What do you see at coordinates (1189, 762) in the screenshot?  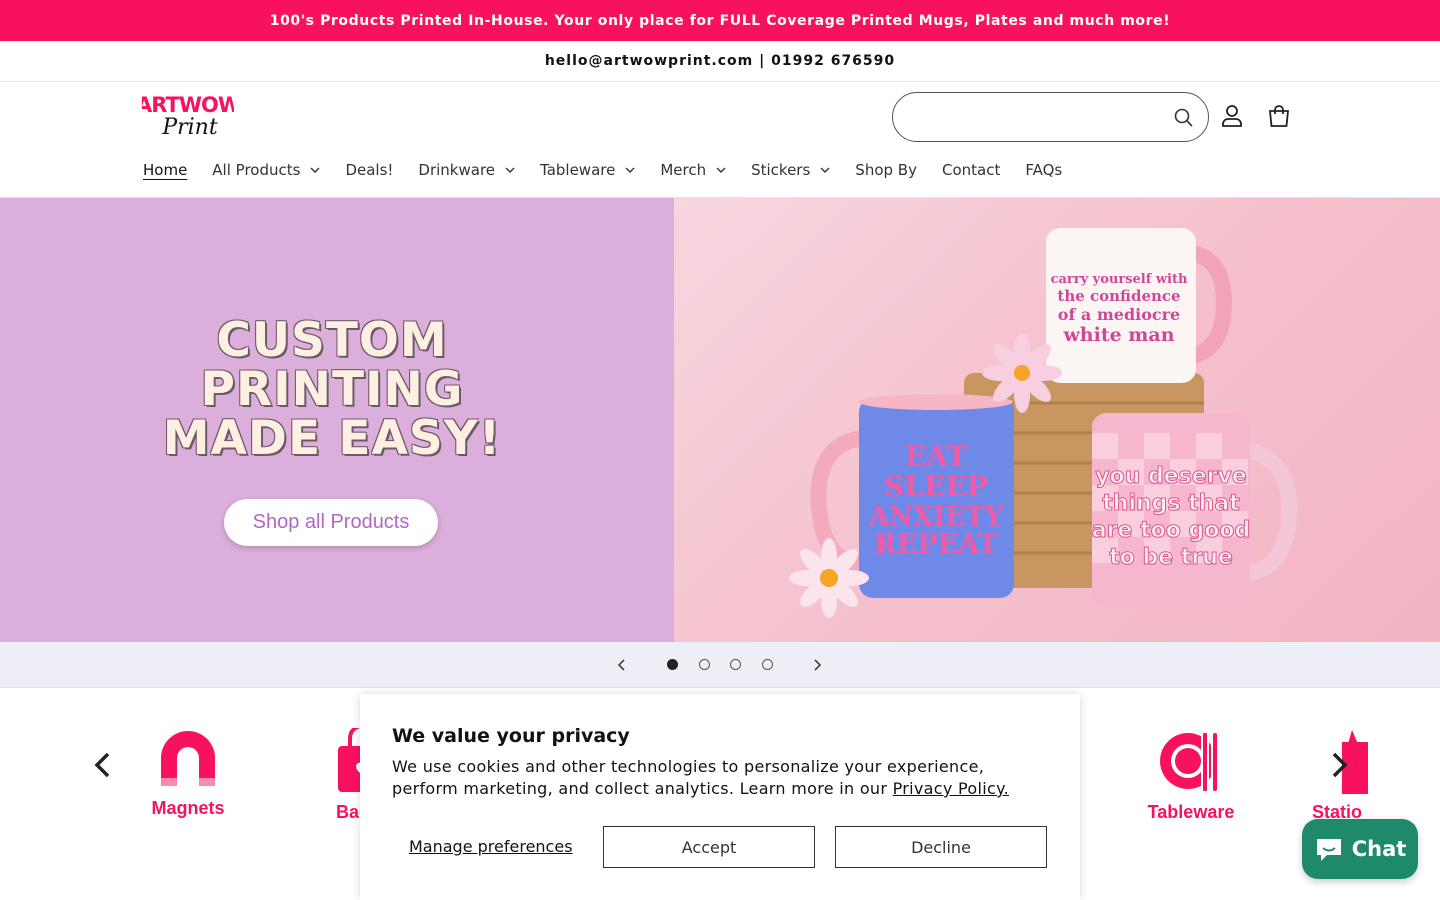 I see `tableware-icon` at bounding box center [1189, 762].